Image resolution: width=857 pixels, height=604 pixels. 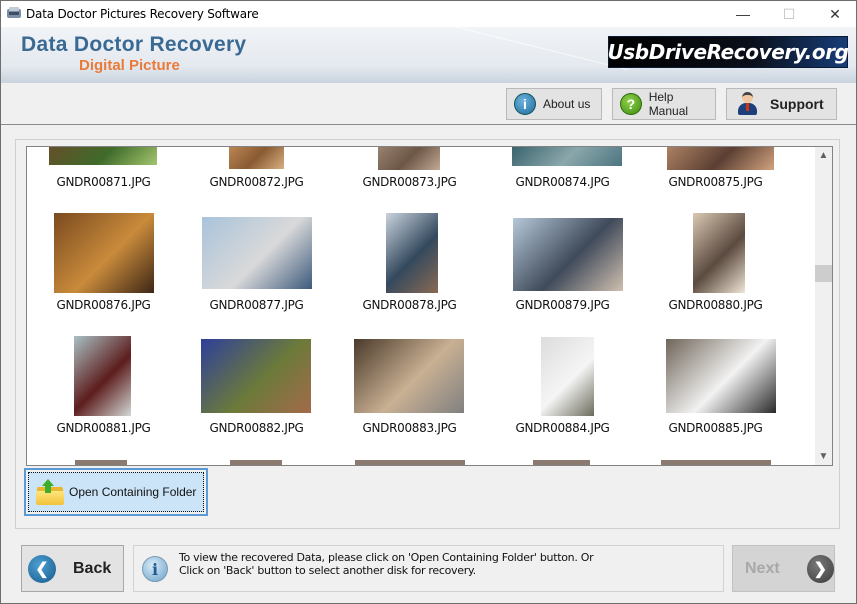 What do you see at coordinates (820, 568) in the screenshot?
I see `next-arrow-icon: ❯` at bounding box center [820, 568].